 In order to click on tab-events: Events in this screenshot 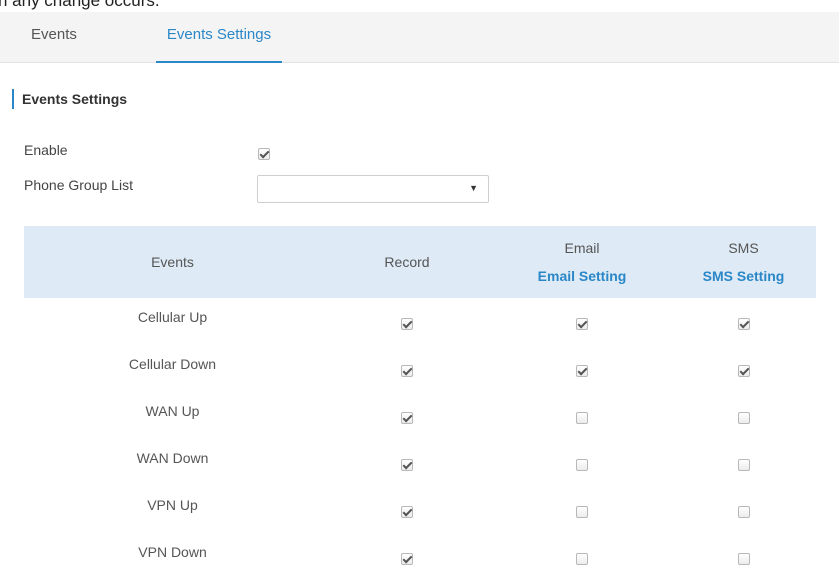, I will do `click(54, 36)`.